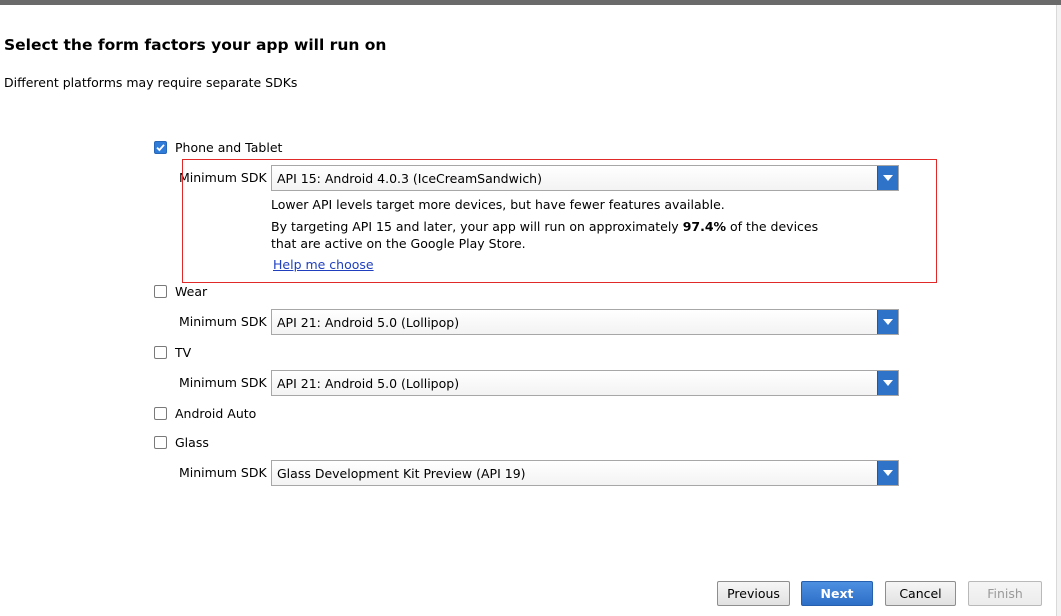 The image size is (1061, 616). What do you see at coordinates (704, 226) in the screenshot?
I see `coverage-percent: 97.4%` at bounding box center [704, 226].